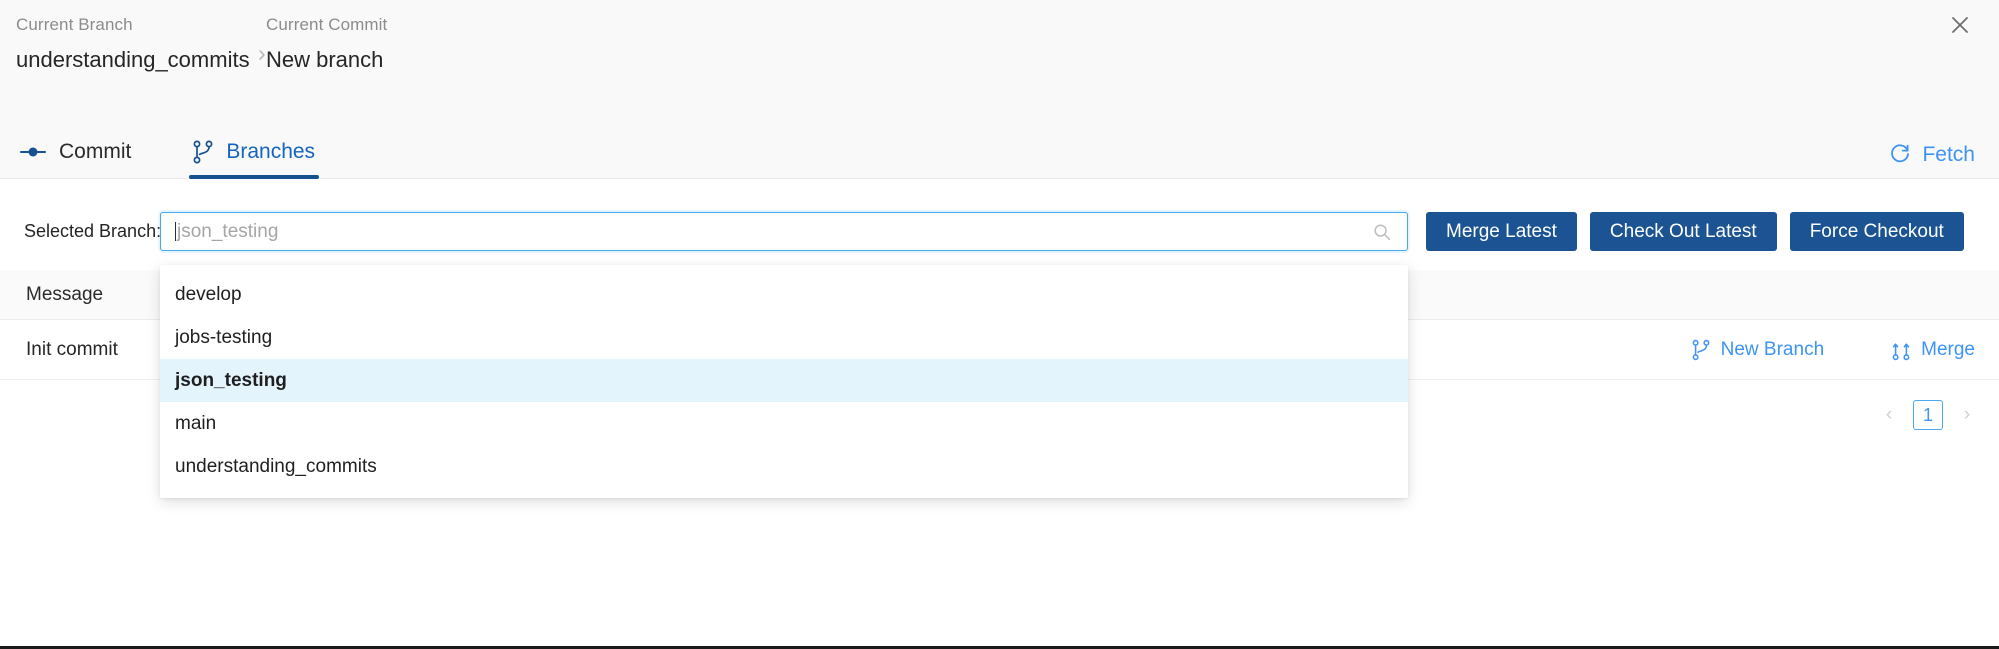 The image size is (1999, 649). What do you see at coordinates (784, 423) in the screenshot?
I see `dropdown-option-main: main` at bounding box center [784, 423].